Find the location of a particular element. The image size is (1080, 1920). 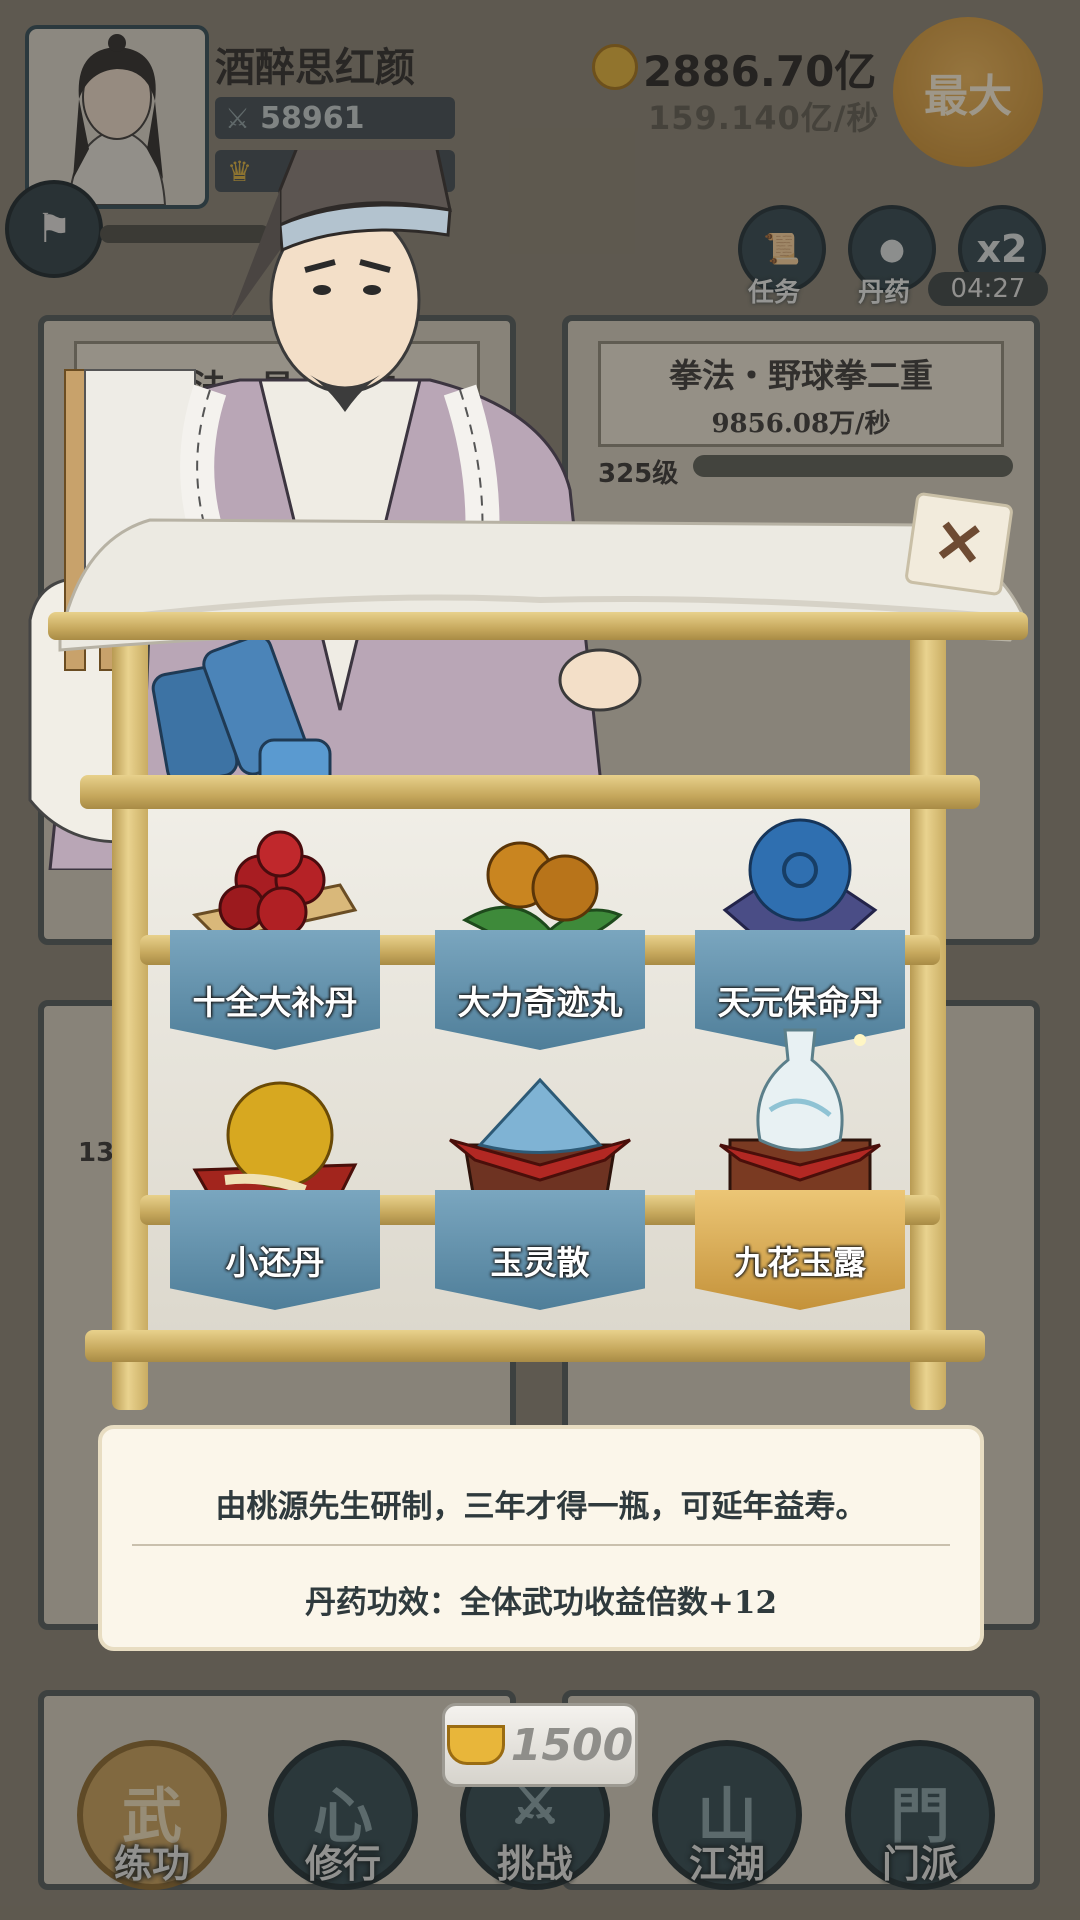

shop-item-yuling-san: 玉灵散 is located at coordinates (540, 1190).